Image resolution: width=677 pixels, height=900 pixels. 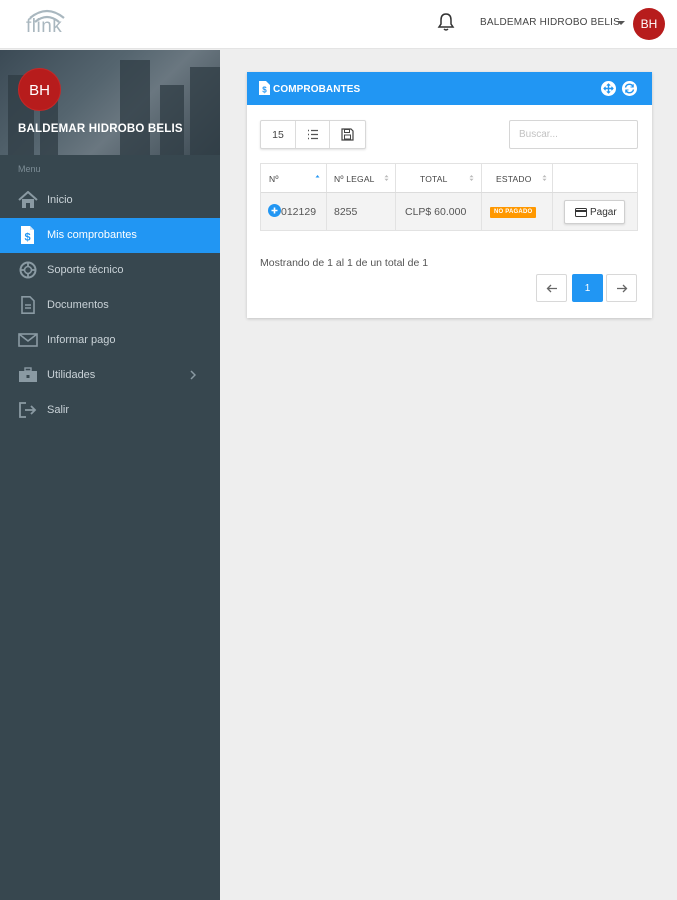 I want to click on table-row: 012129 8255 CLP$ 60.000 NO PAGADO Pagar, so click(x=449, y=211).